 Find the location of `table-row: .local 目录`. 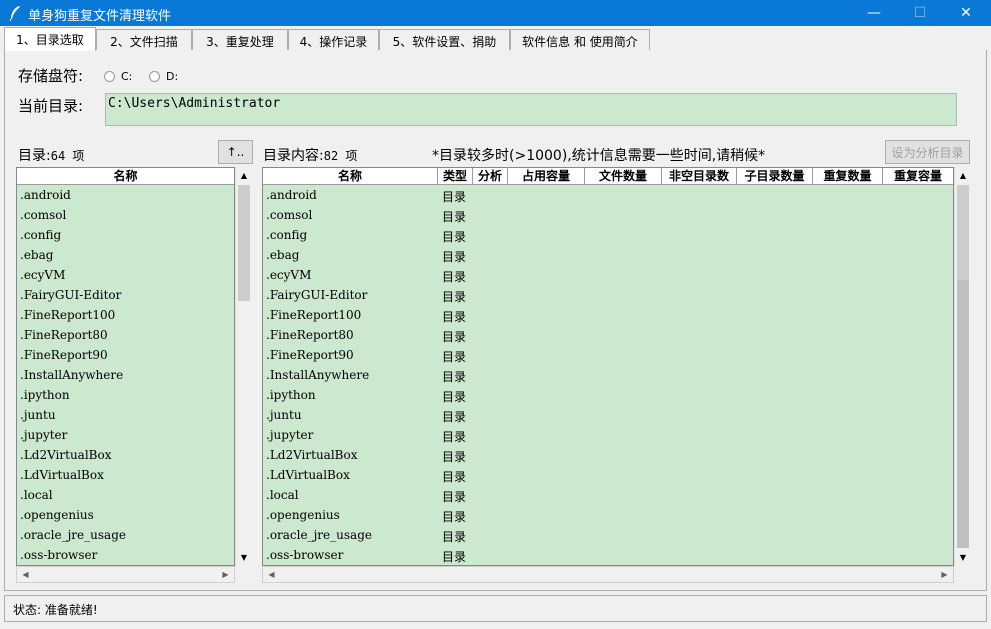

table-row: .local 目录 is located at coordinates (608, 496).